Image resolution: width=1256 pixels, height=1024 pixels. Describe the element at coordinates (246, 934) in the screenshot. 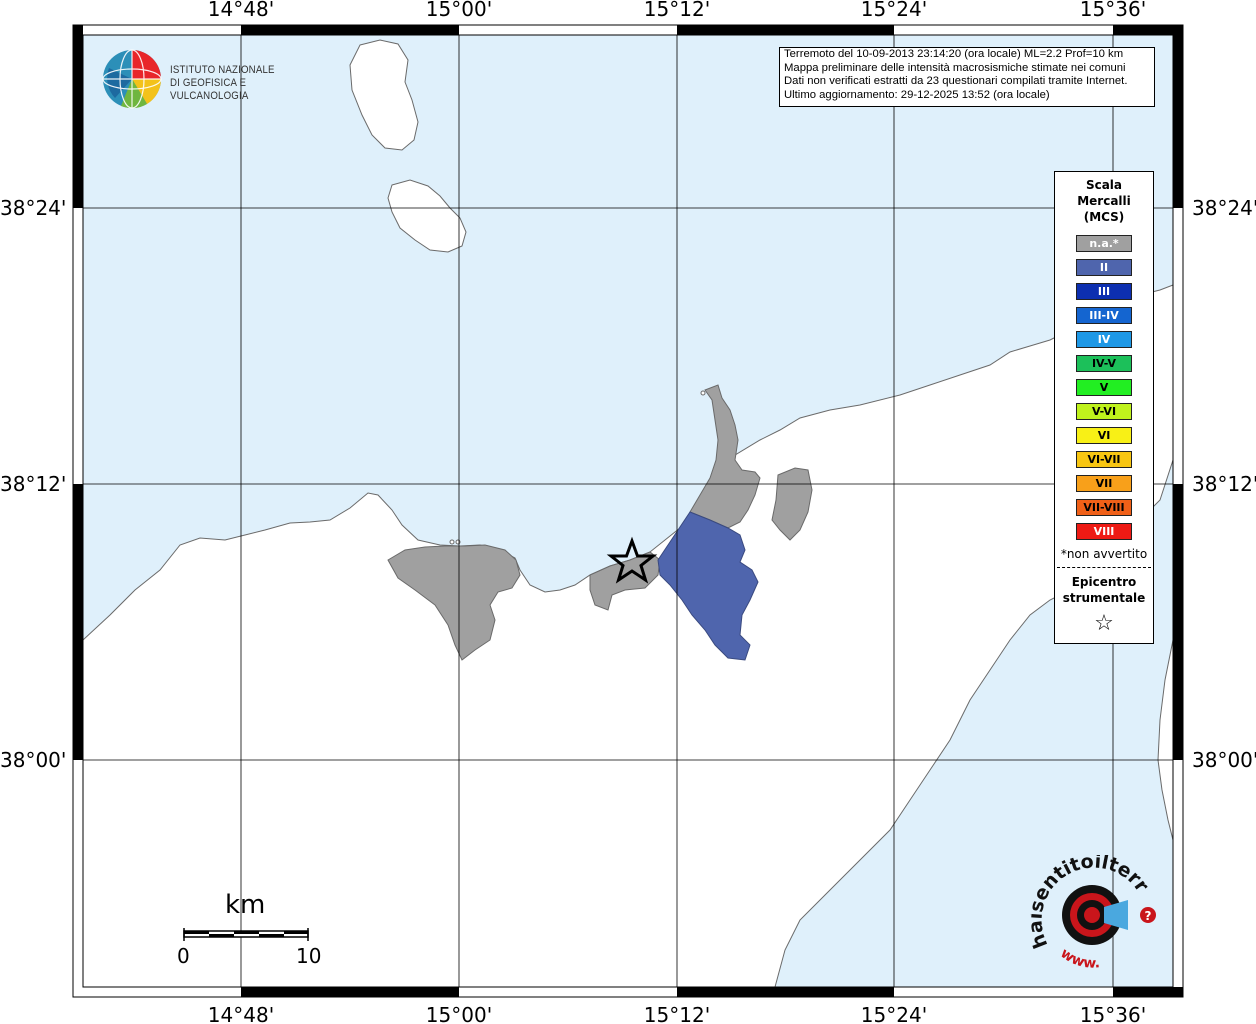

I see `scale-bar-graphic` at that location.